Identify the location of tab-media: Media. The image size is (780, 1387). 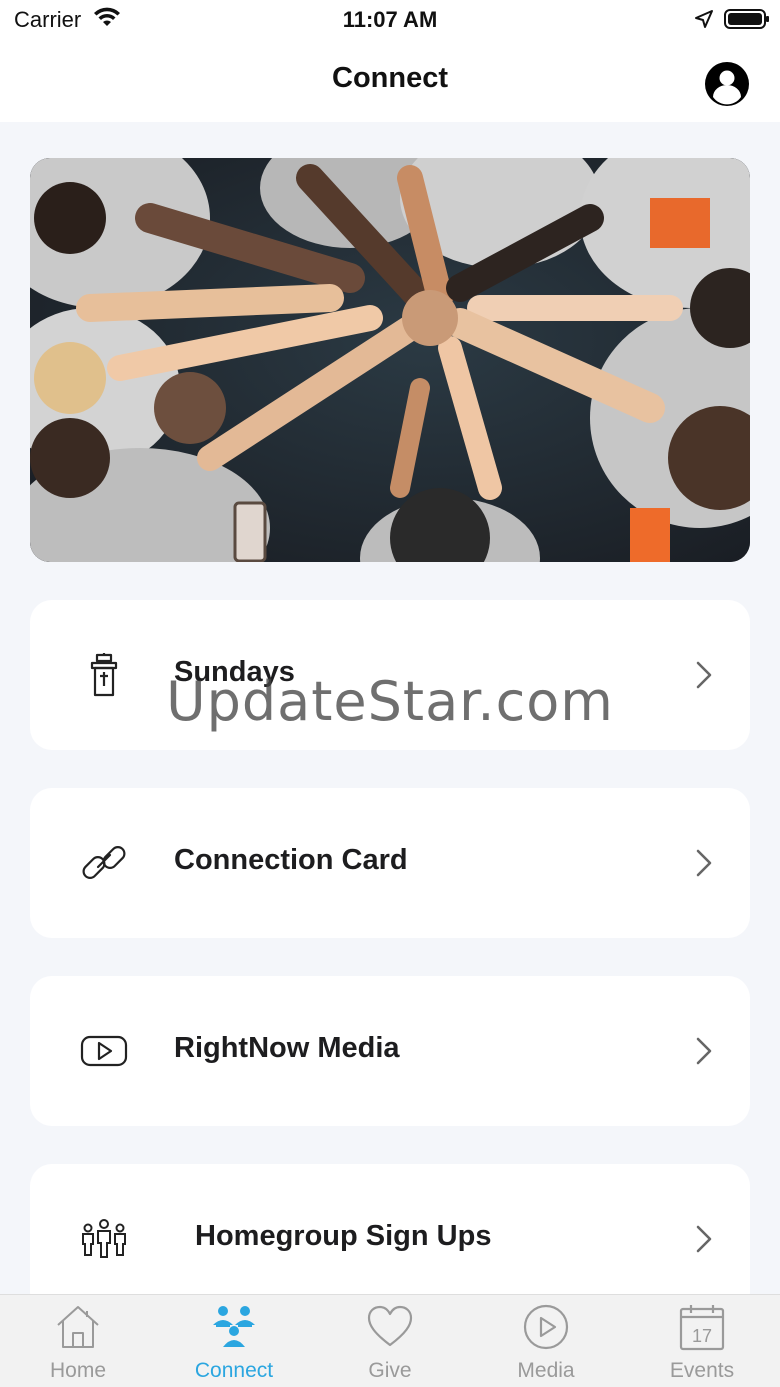
(546, 1341).